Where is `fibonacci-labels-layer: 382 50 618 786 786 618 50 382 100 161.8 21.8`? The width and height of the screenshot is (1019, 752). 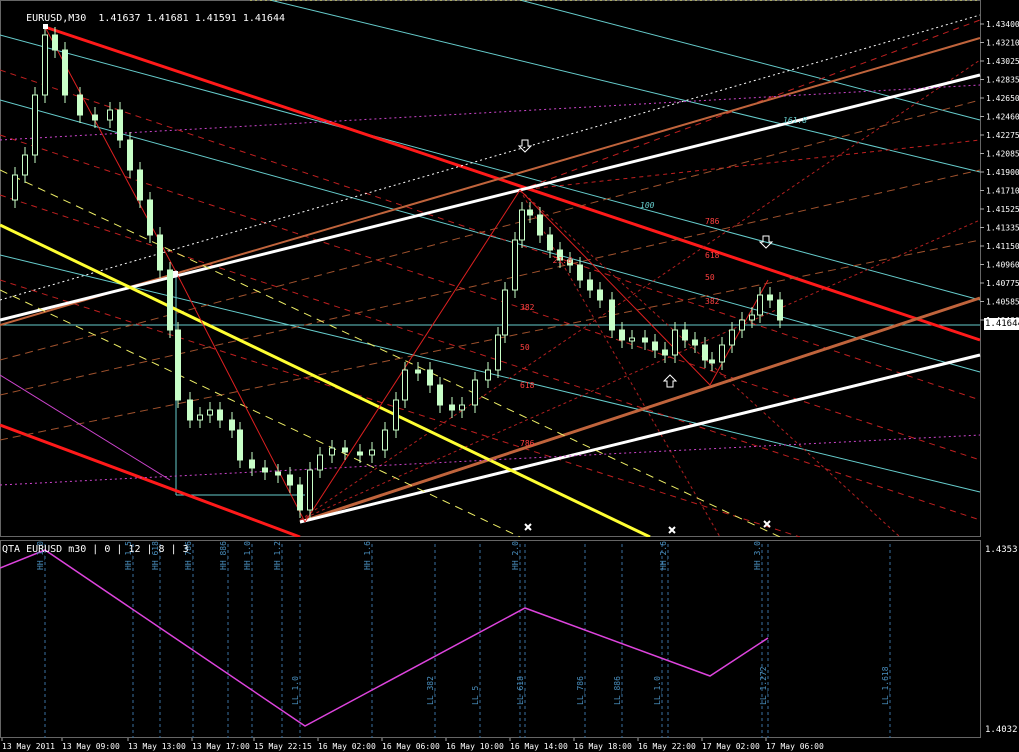
fibonacci-labels-layer: 382 50 618 786 786 618 50 382 100 161.8 21.8 is located at coordinates (663, 282).